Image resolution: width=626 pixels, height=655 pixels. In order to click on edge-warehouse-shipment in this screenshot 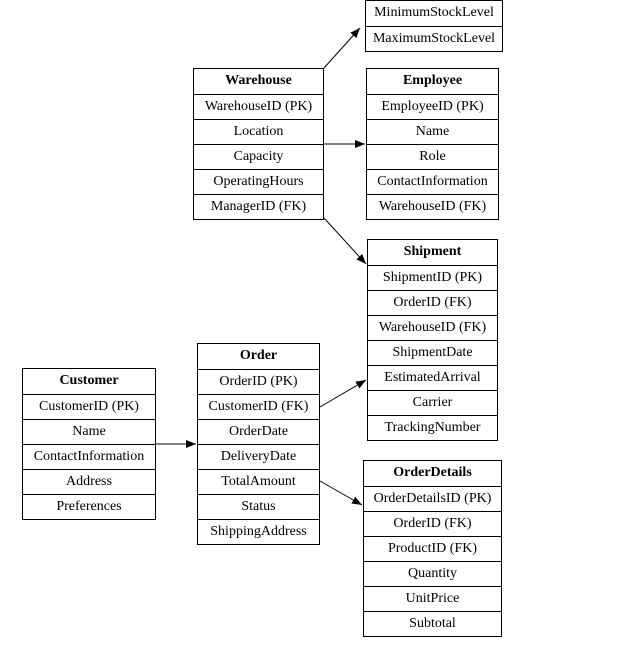, I will do `click(345, 241)`.